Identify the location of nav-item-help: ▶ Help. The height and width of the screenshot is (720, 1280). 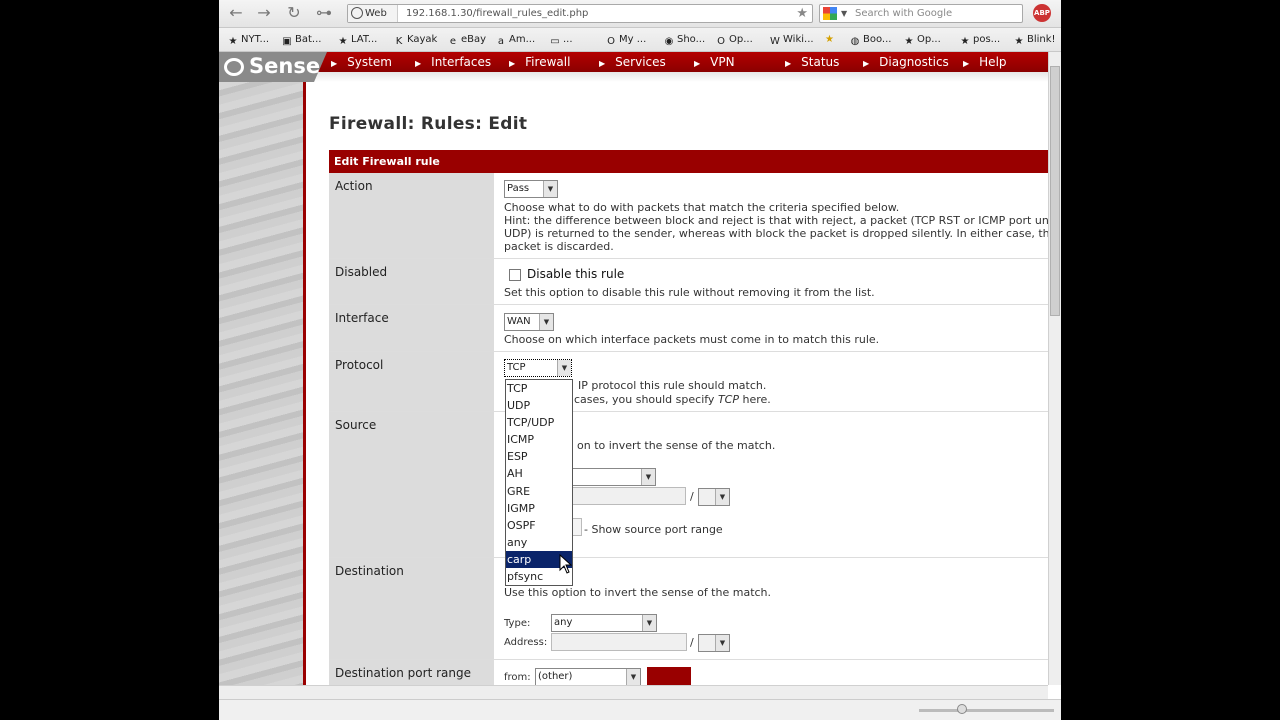
(985, 63).